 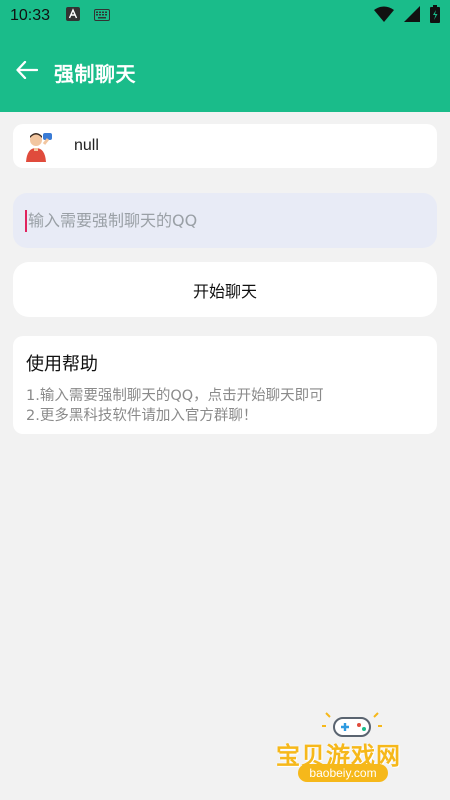 I want to click on avatar-icon, so click(x=40, y=146).